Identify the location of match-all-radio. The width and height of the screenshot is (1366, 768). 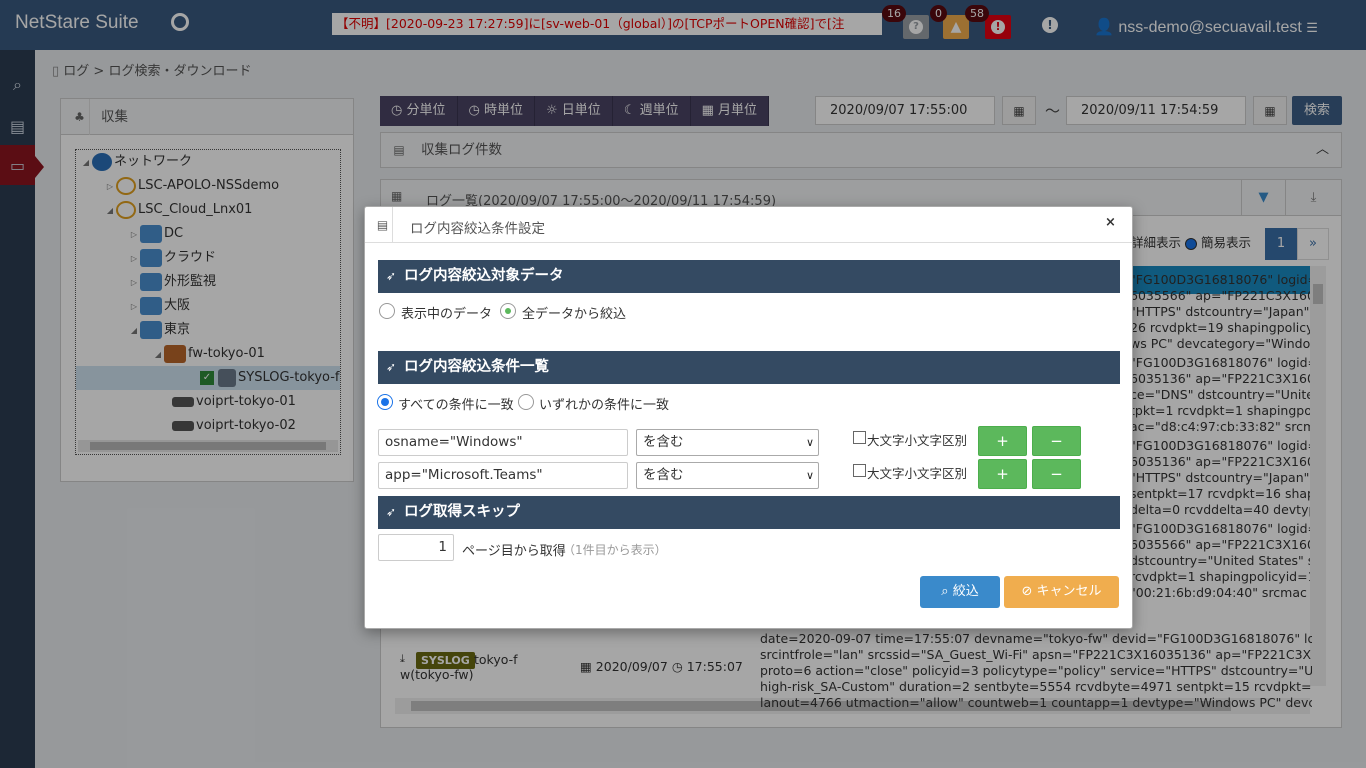
(385, 402).